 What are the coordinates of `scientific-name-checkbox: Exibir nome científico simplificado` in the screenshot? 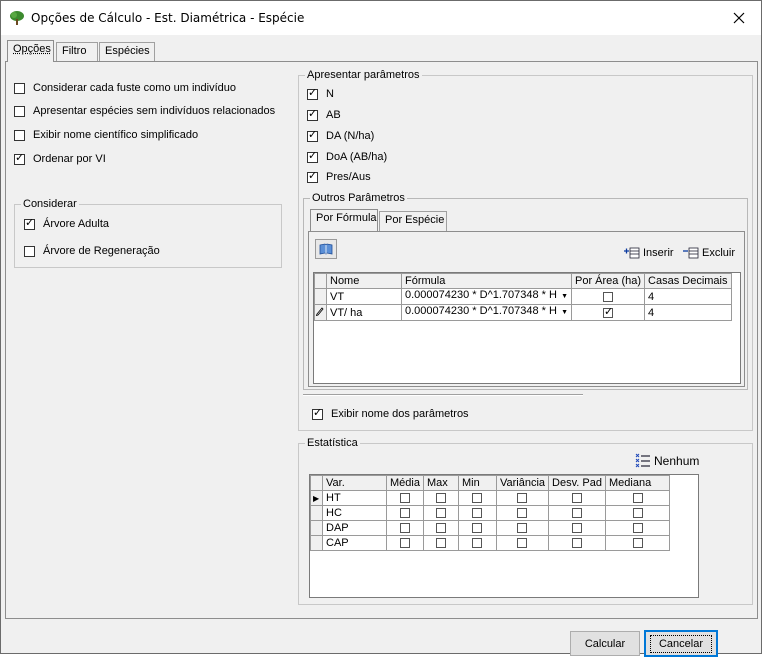 It's located at (106, 135).